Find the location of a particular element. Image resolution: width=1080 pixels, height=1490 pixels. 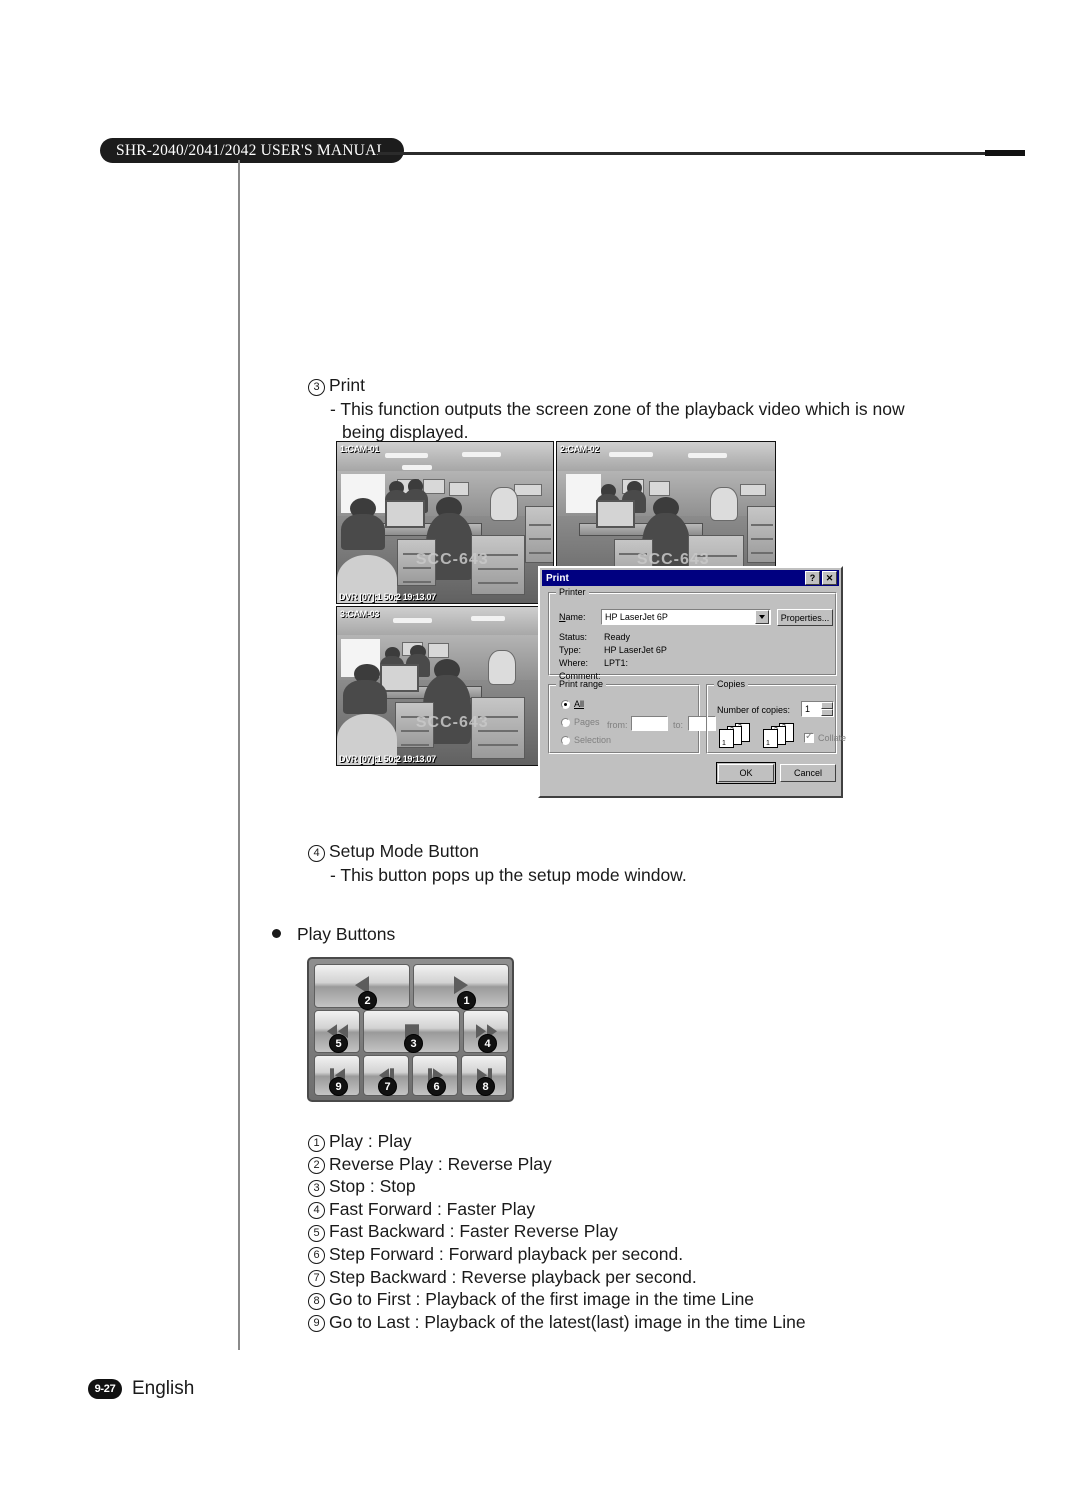

manual-title: SHR-2040/2041/2042 USER'S MANUAL is located at coordinates (252, 150).